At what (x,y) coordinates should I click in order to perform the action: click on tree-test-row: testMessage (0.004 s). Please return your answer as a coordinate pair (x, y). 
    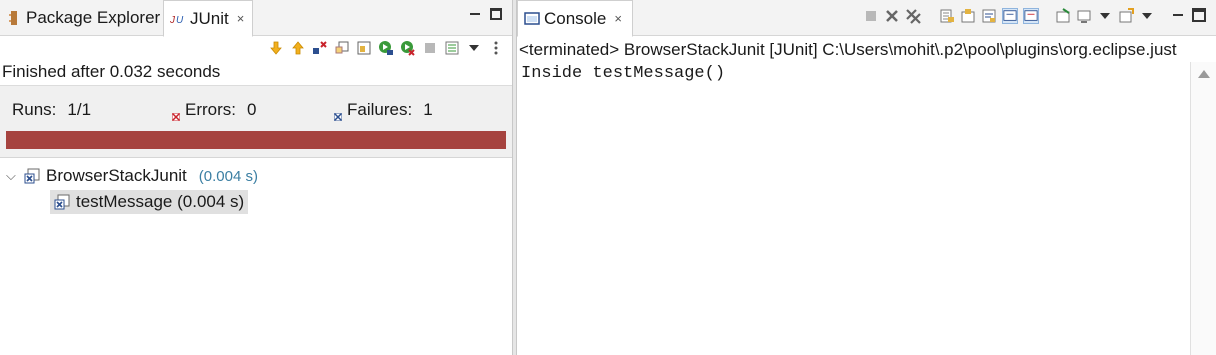
    Looking at the image, I should click on (149, 202).